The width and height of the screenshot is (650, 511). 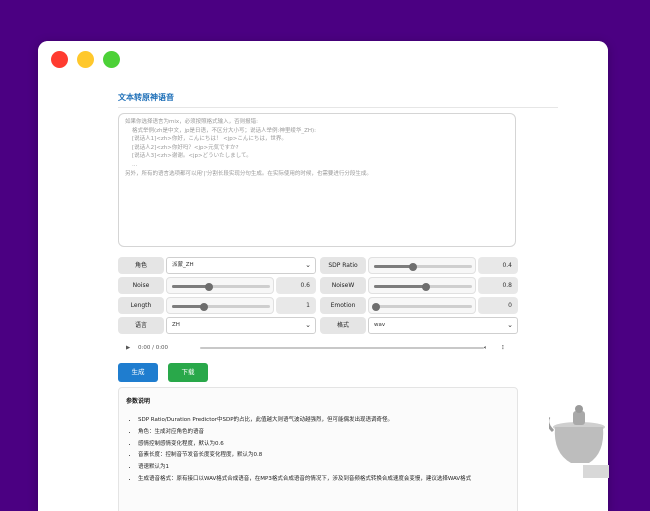 What do you see at coordinates (323, 64) in the screenshot?
I see `title-bar` at bounding box center [323, 64].